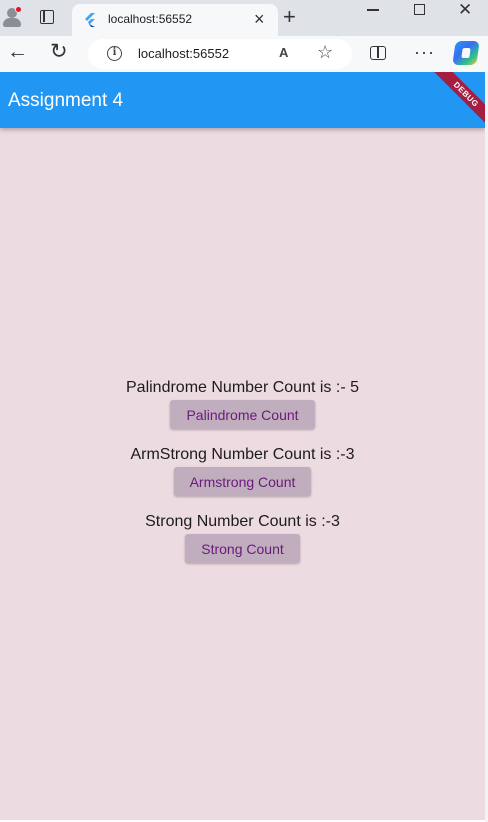 The height and width of the screenshot is (822, 488). What do you see at coordinates (90, 20) in the screenshot?
I see `flutter-favicon` at bounding box center [90, 20].